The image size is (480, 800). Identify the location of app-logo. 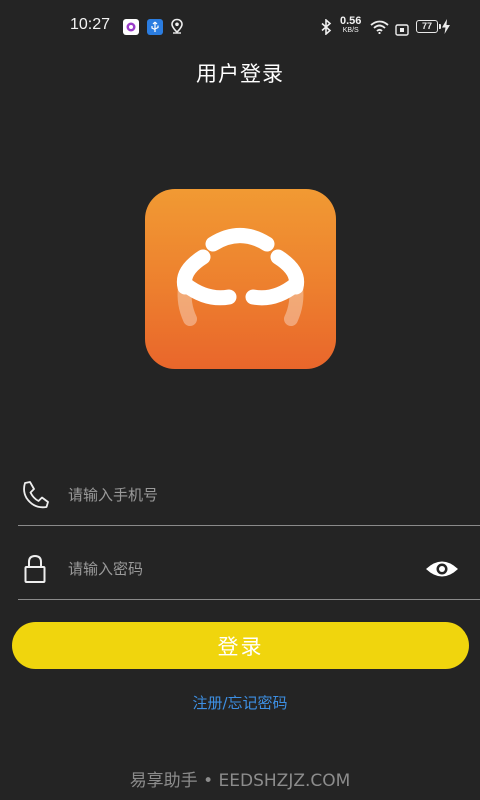
(240, 279).